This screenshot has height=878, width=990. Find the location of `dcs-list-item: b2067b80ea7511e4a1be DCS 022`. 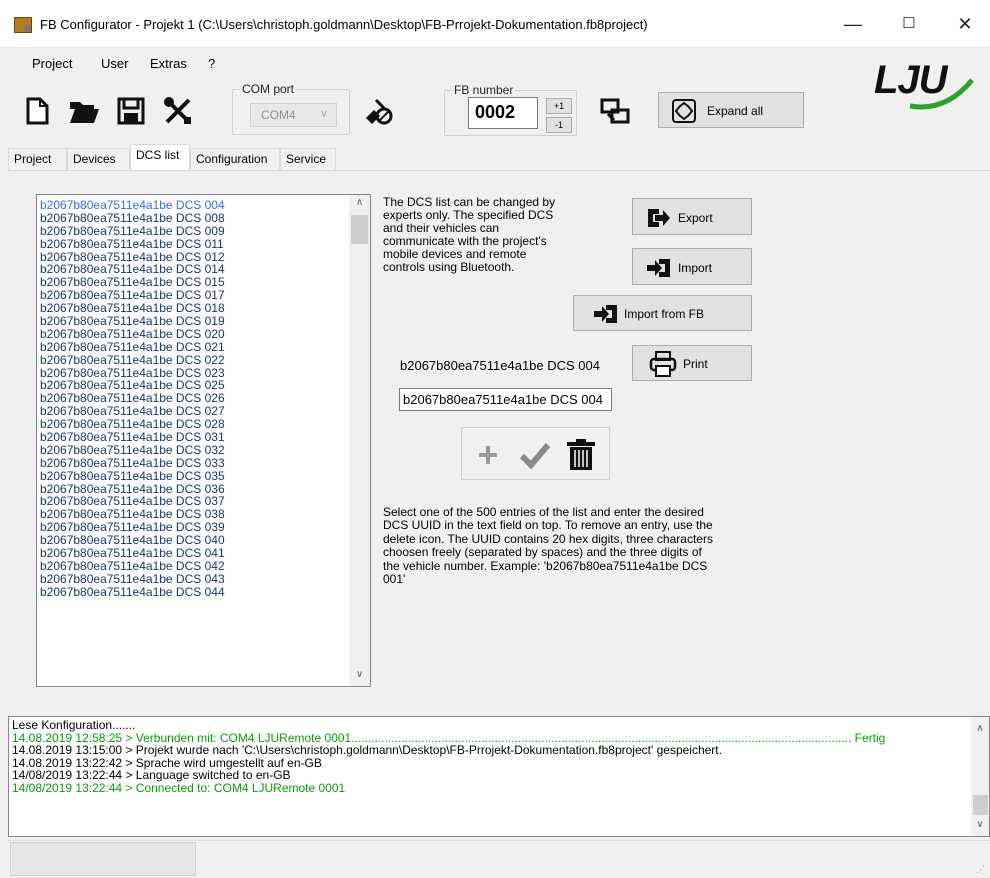

dcs-list-item: b2067b80ea7511e4a1be DCS 022 is located at coordinates (203, 360).